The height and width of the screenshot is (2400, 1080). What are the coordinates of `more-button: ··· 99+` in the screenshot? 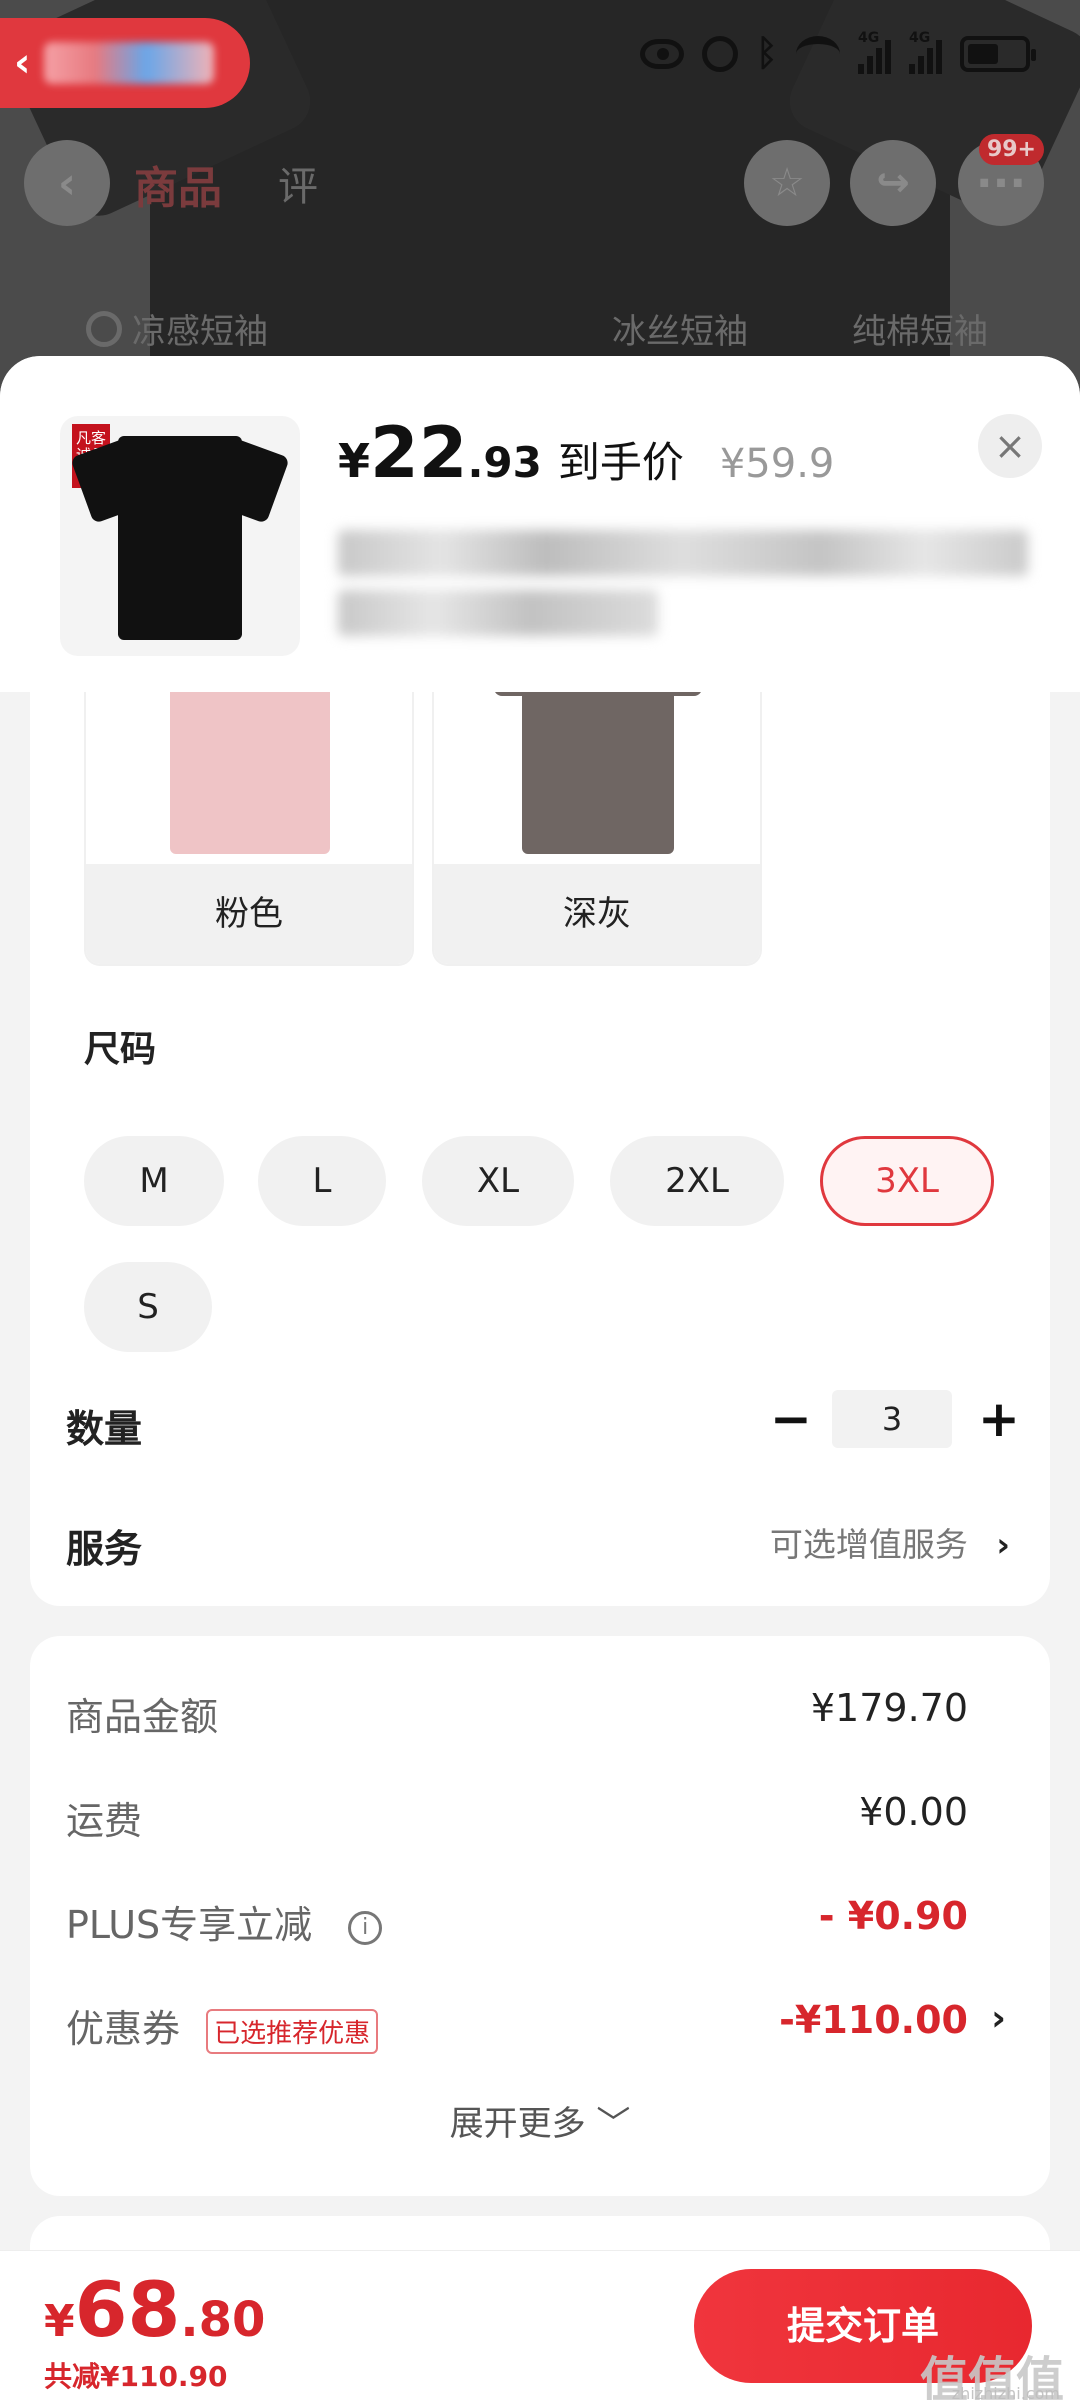 It's located at (1001, 180).